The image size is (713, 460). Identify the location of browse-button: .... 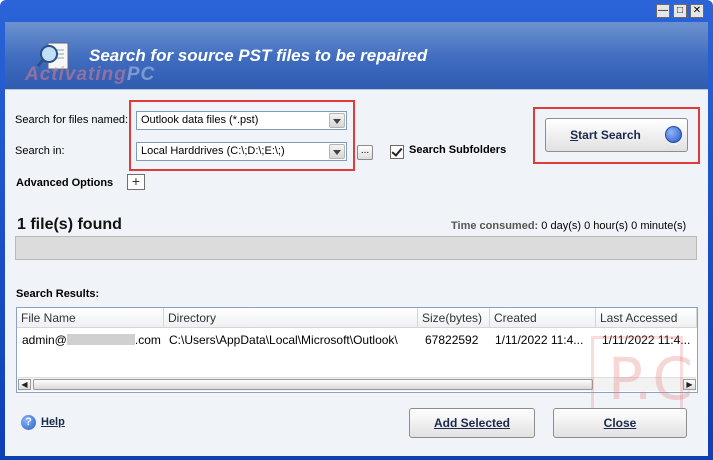
(365, 152).